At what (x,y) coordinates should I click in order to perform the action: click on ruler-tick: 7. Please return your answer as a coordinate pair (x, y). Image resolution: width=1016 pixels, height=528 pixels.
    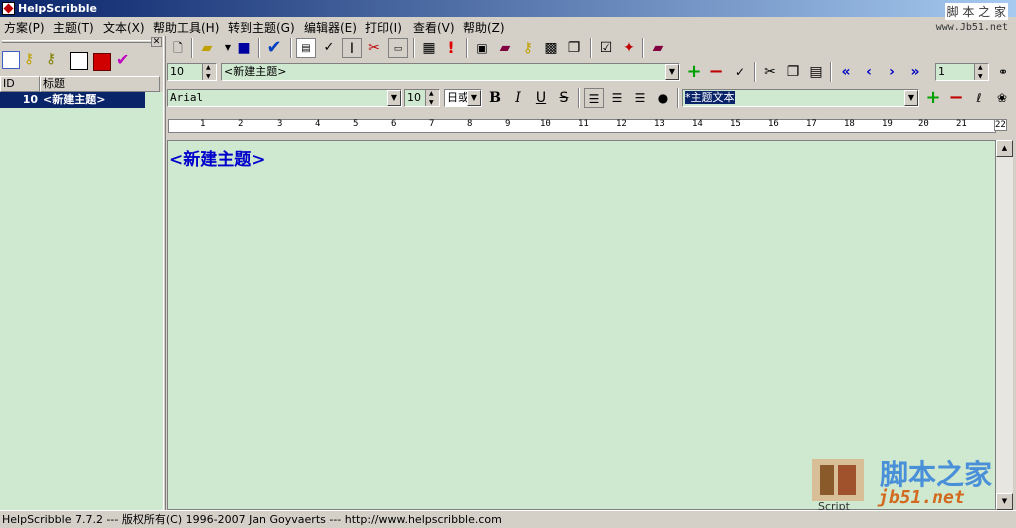
    Looking at the image, I should click on (432, 124).